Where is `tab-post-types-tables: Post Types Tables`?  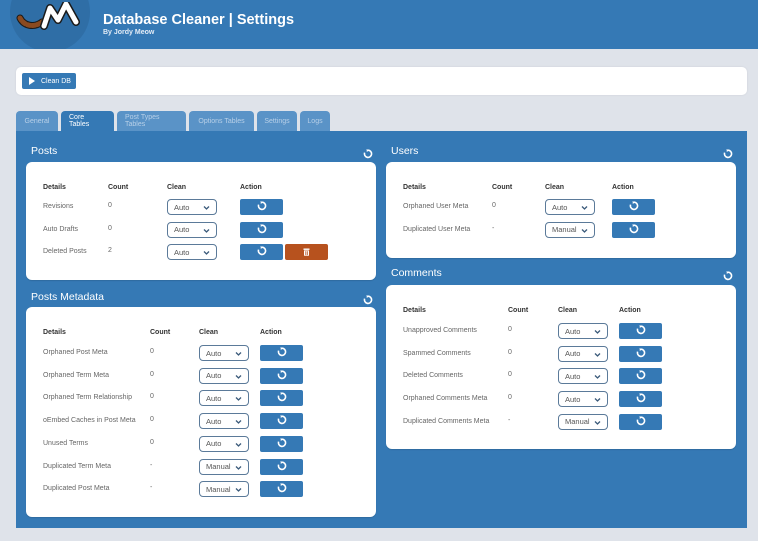 tab-post-types-tables: Post Types Tables is located at coordinates (151, 121).